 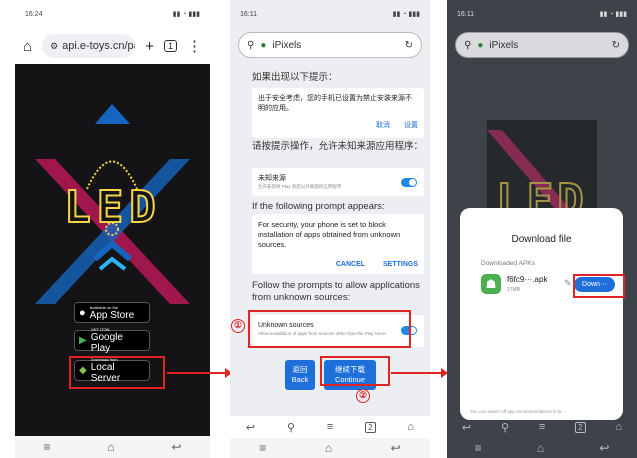 What do you see at coordinates (82, 312) in the screenshot?
I see `apple-icon: ●` at bounding box center [82, 312].